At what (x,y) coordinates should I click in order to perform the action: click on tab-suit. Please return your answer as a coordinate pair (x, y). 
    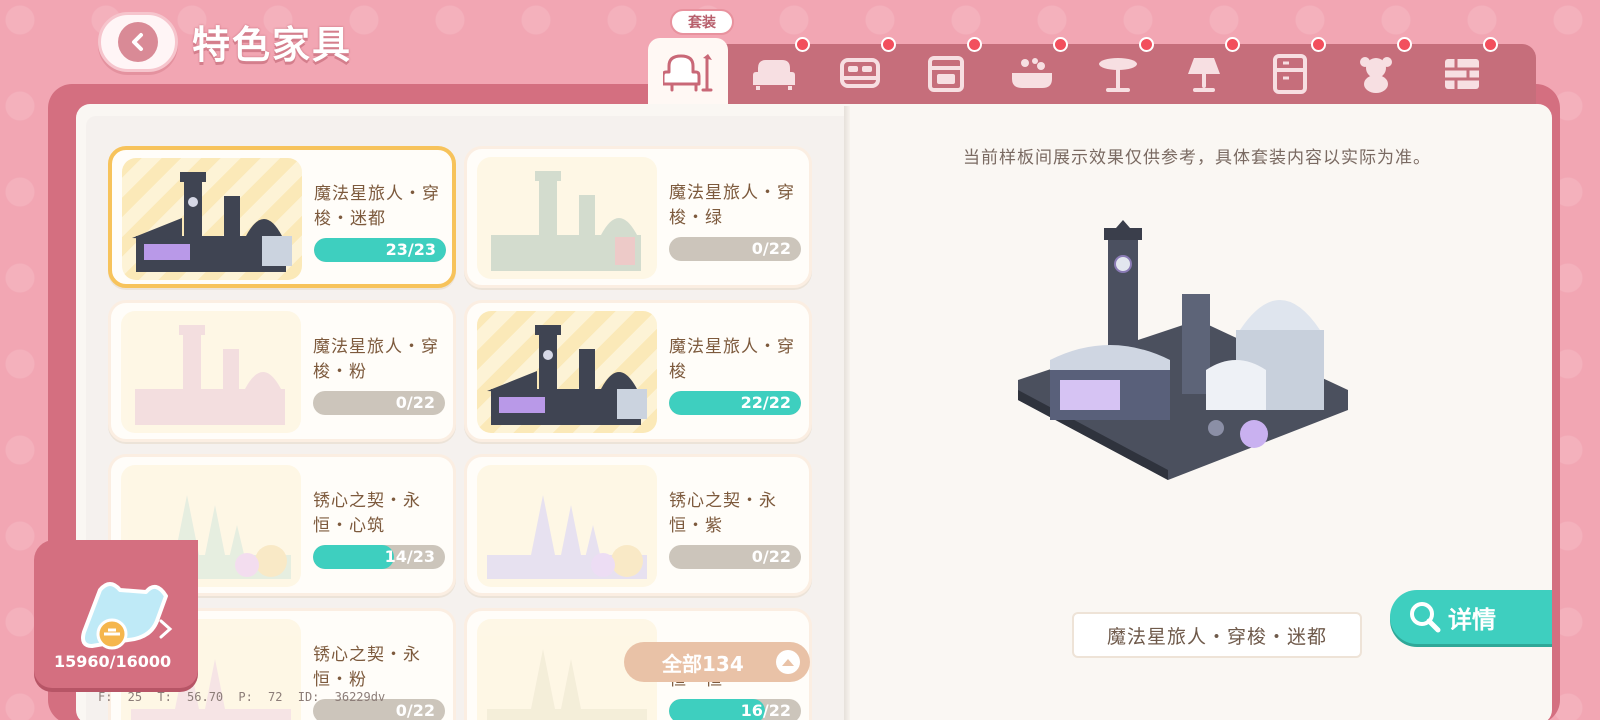
    Looking at the image, I should click on (688, 71).